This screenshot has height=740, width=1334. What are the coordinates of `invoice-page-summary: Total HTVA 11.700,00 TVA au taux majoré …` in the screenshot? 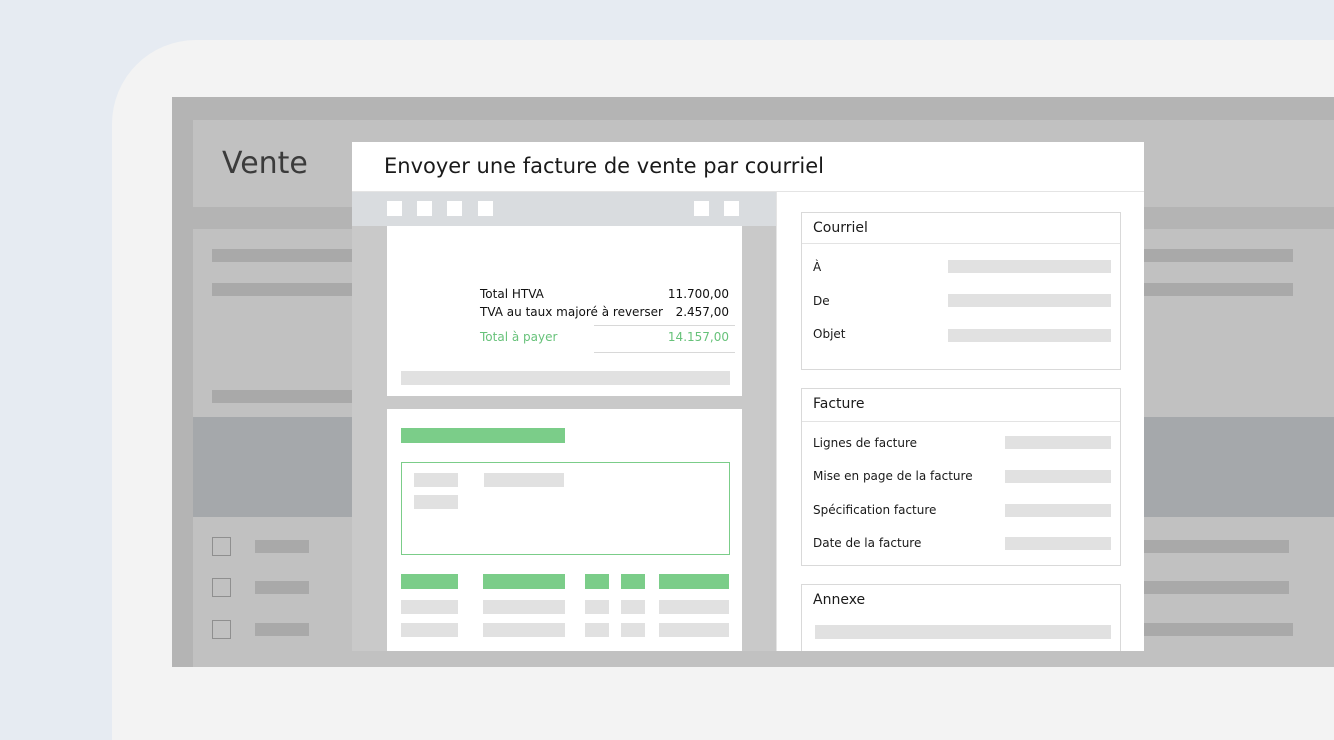 It's located at (564, 311).